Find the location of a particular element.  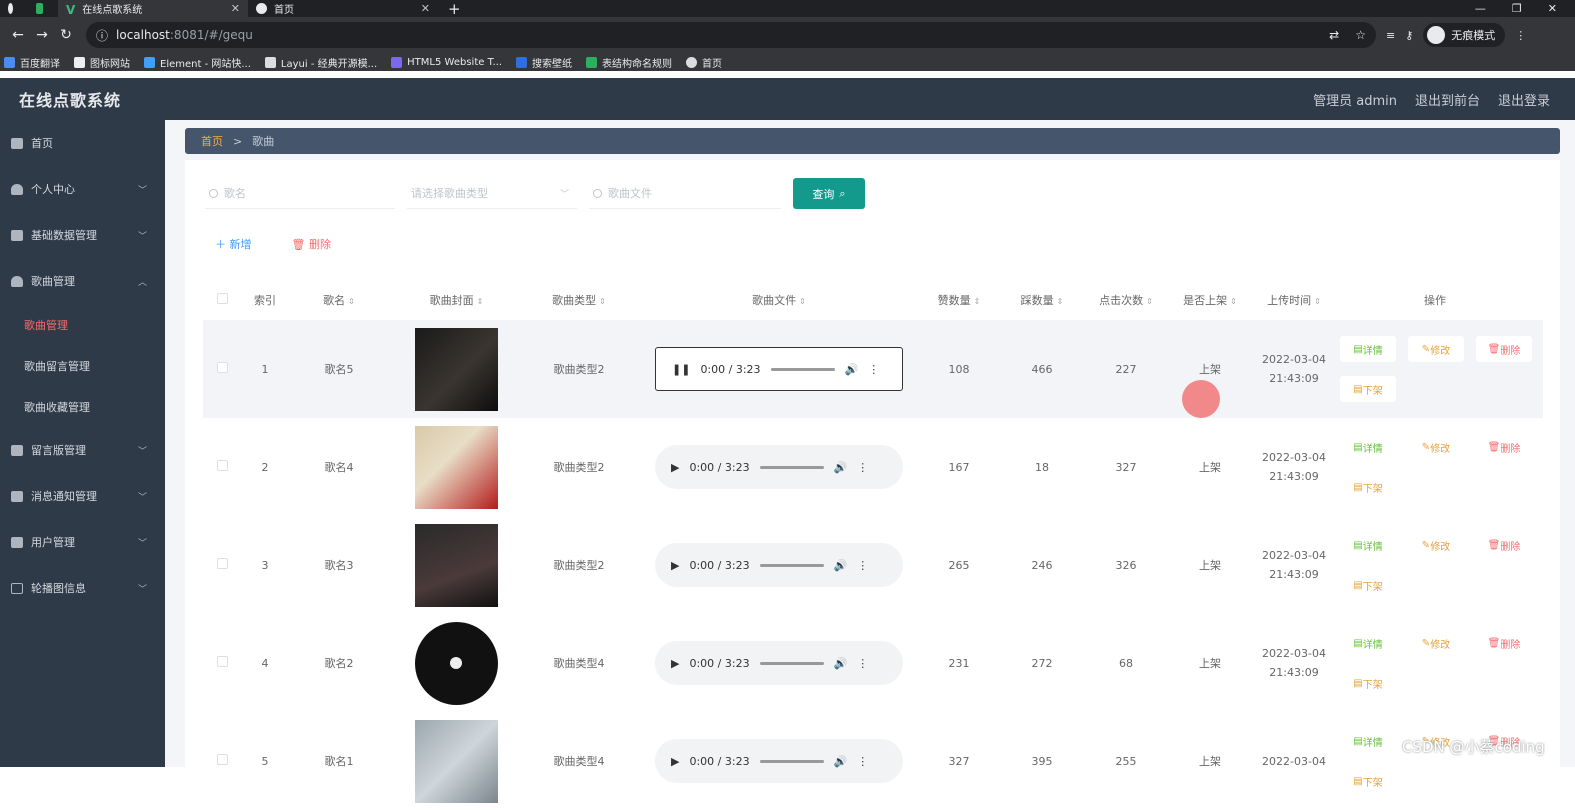

key-icon: ⚷ is located at coordinates (1409, 35).